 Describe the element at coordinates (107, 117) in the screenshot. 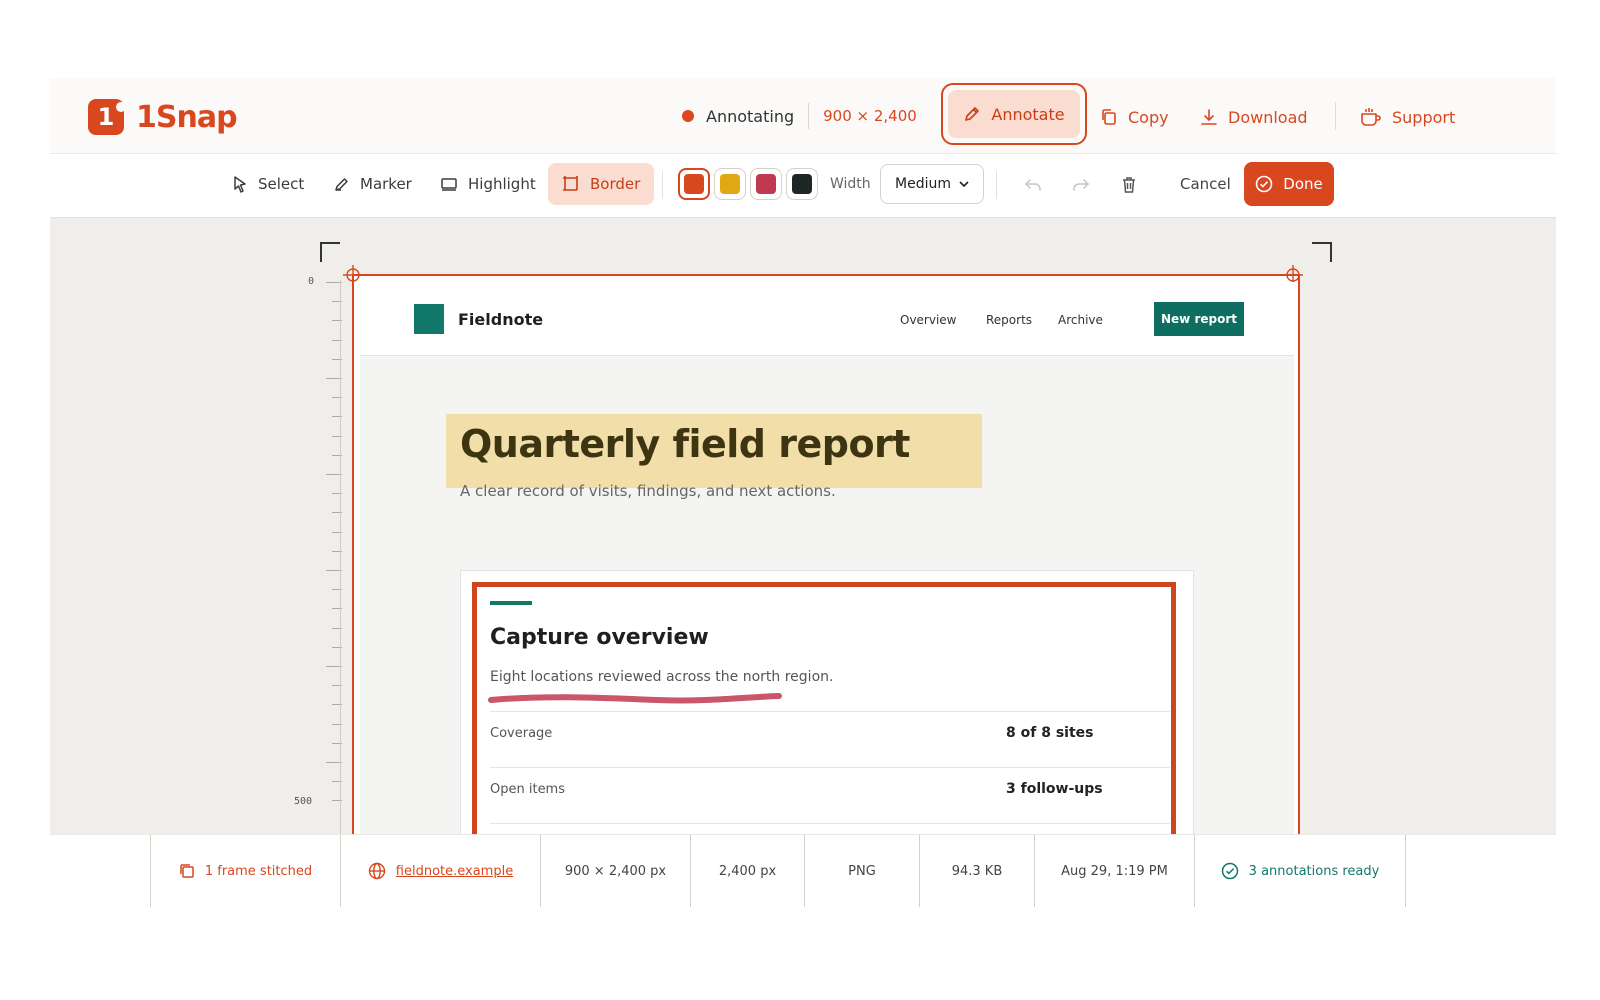

I see `logo-icon` at that location.